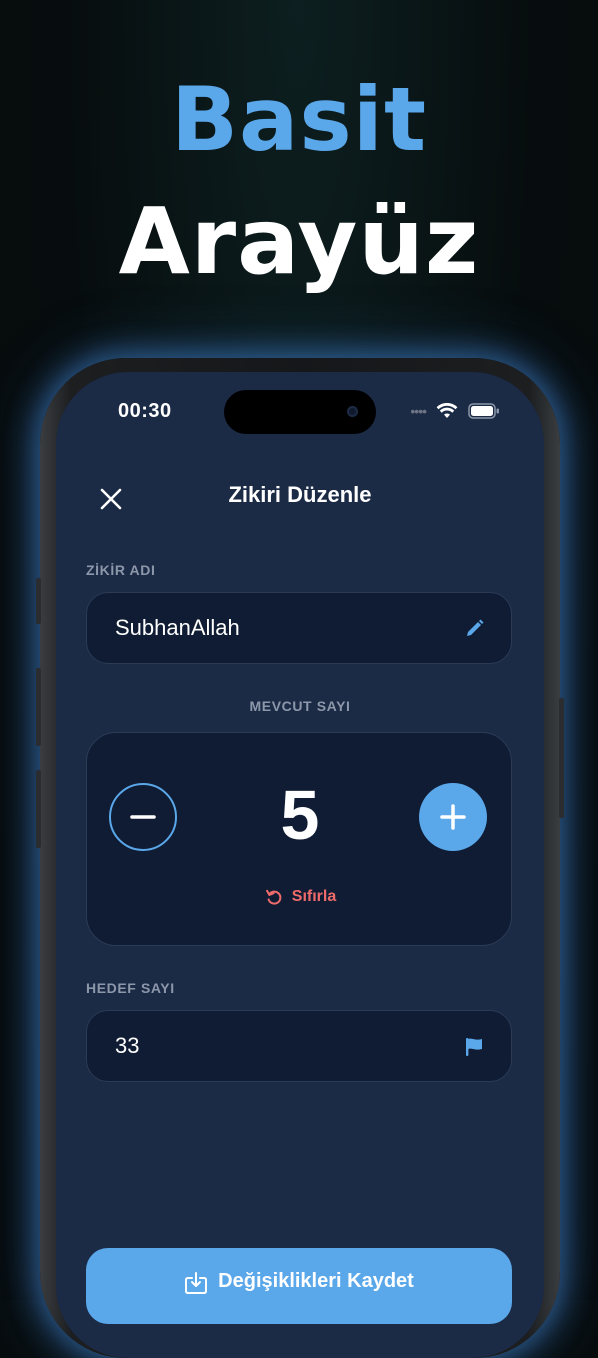 The width and height of the screenshot is (598, 1358). Describe the element at coordinates (127, 1045) in the screenshot. I see `target-field-value: 33` at that location.